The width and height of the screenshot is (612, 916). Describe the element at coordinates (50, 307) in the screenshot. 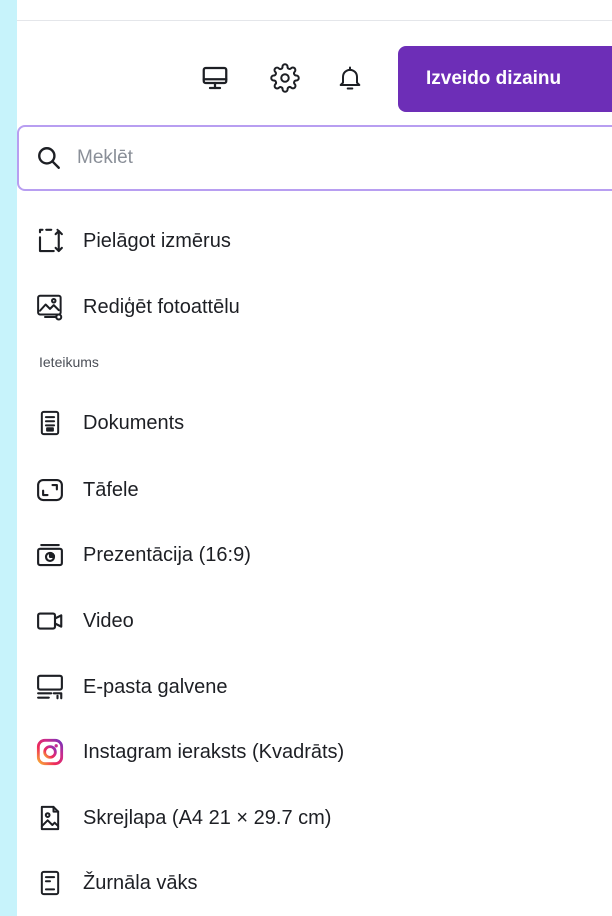

I see `edit-photo-icon` at that location.